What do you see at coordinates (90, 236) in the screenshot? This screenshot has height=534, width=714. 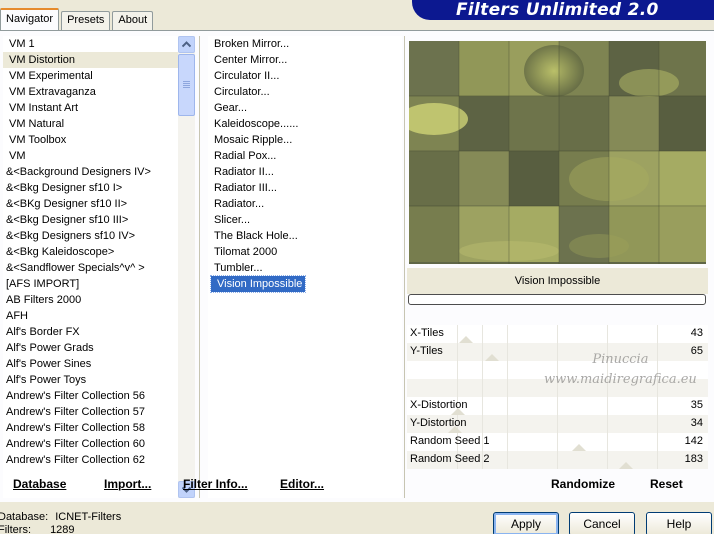 I see `category-item: &<Bkg Designers sf10 IV>` at bounding box center [90, 236].